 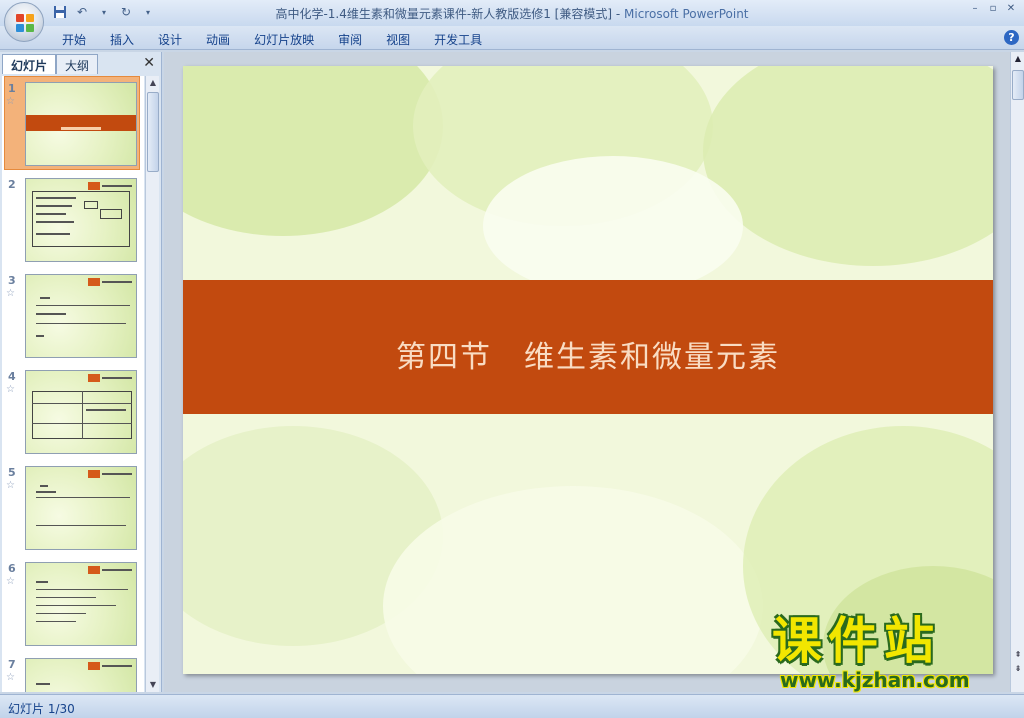 I want to click on office-logo-icon, so click(x=25, y=23).